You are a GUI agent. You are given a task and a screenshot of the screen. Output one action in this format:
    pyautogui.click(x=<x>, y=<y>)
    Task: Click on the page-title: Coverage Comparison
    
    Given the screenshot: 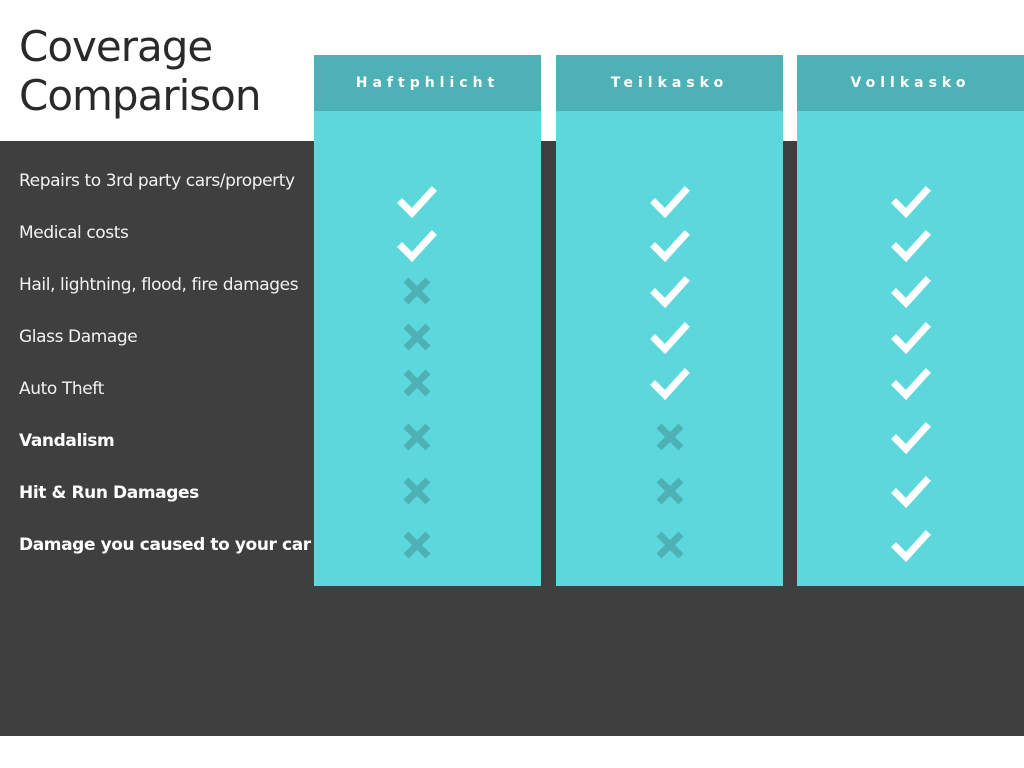 What is the action you would take?
    pyautogui.click(x=140, y=71)
    